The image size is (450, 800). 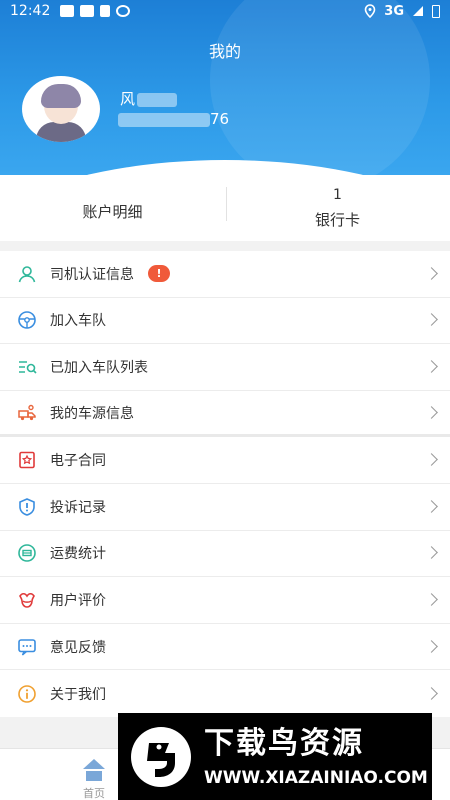 I want to click on redacted-name, so click(x=157, y=99).